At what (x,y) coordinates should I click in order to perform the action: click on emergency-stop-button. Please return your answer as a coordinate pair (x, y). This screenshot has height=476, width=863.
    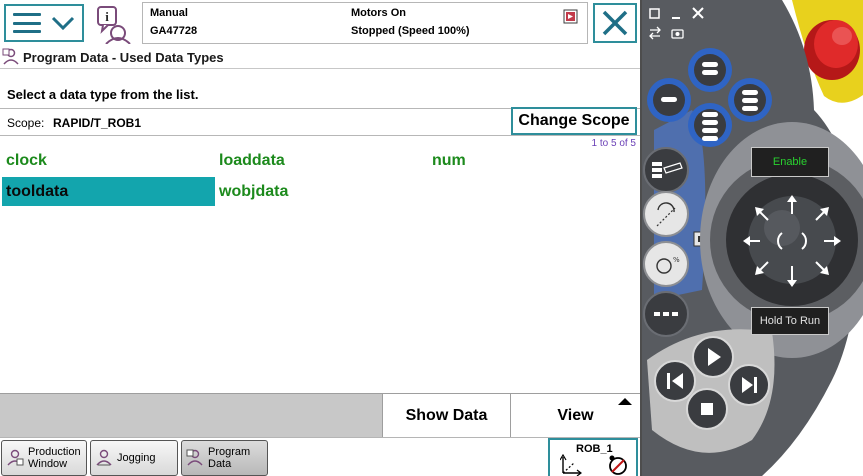
    Looking at the image, I should click on (832, 50).